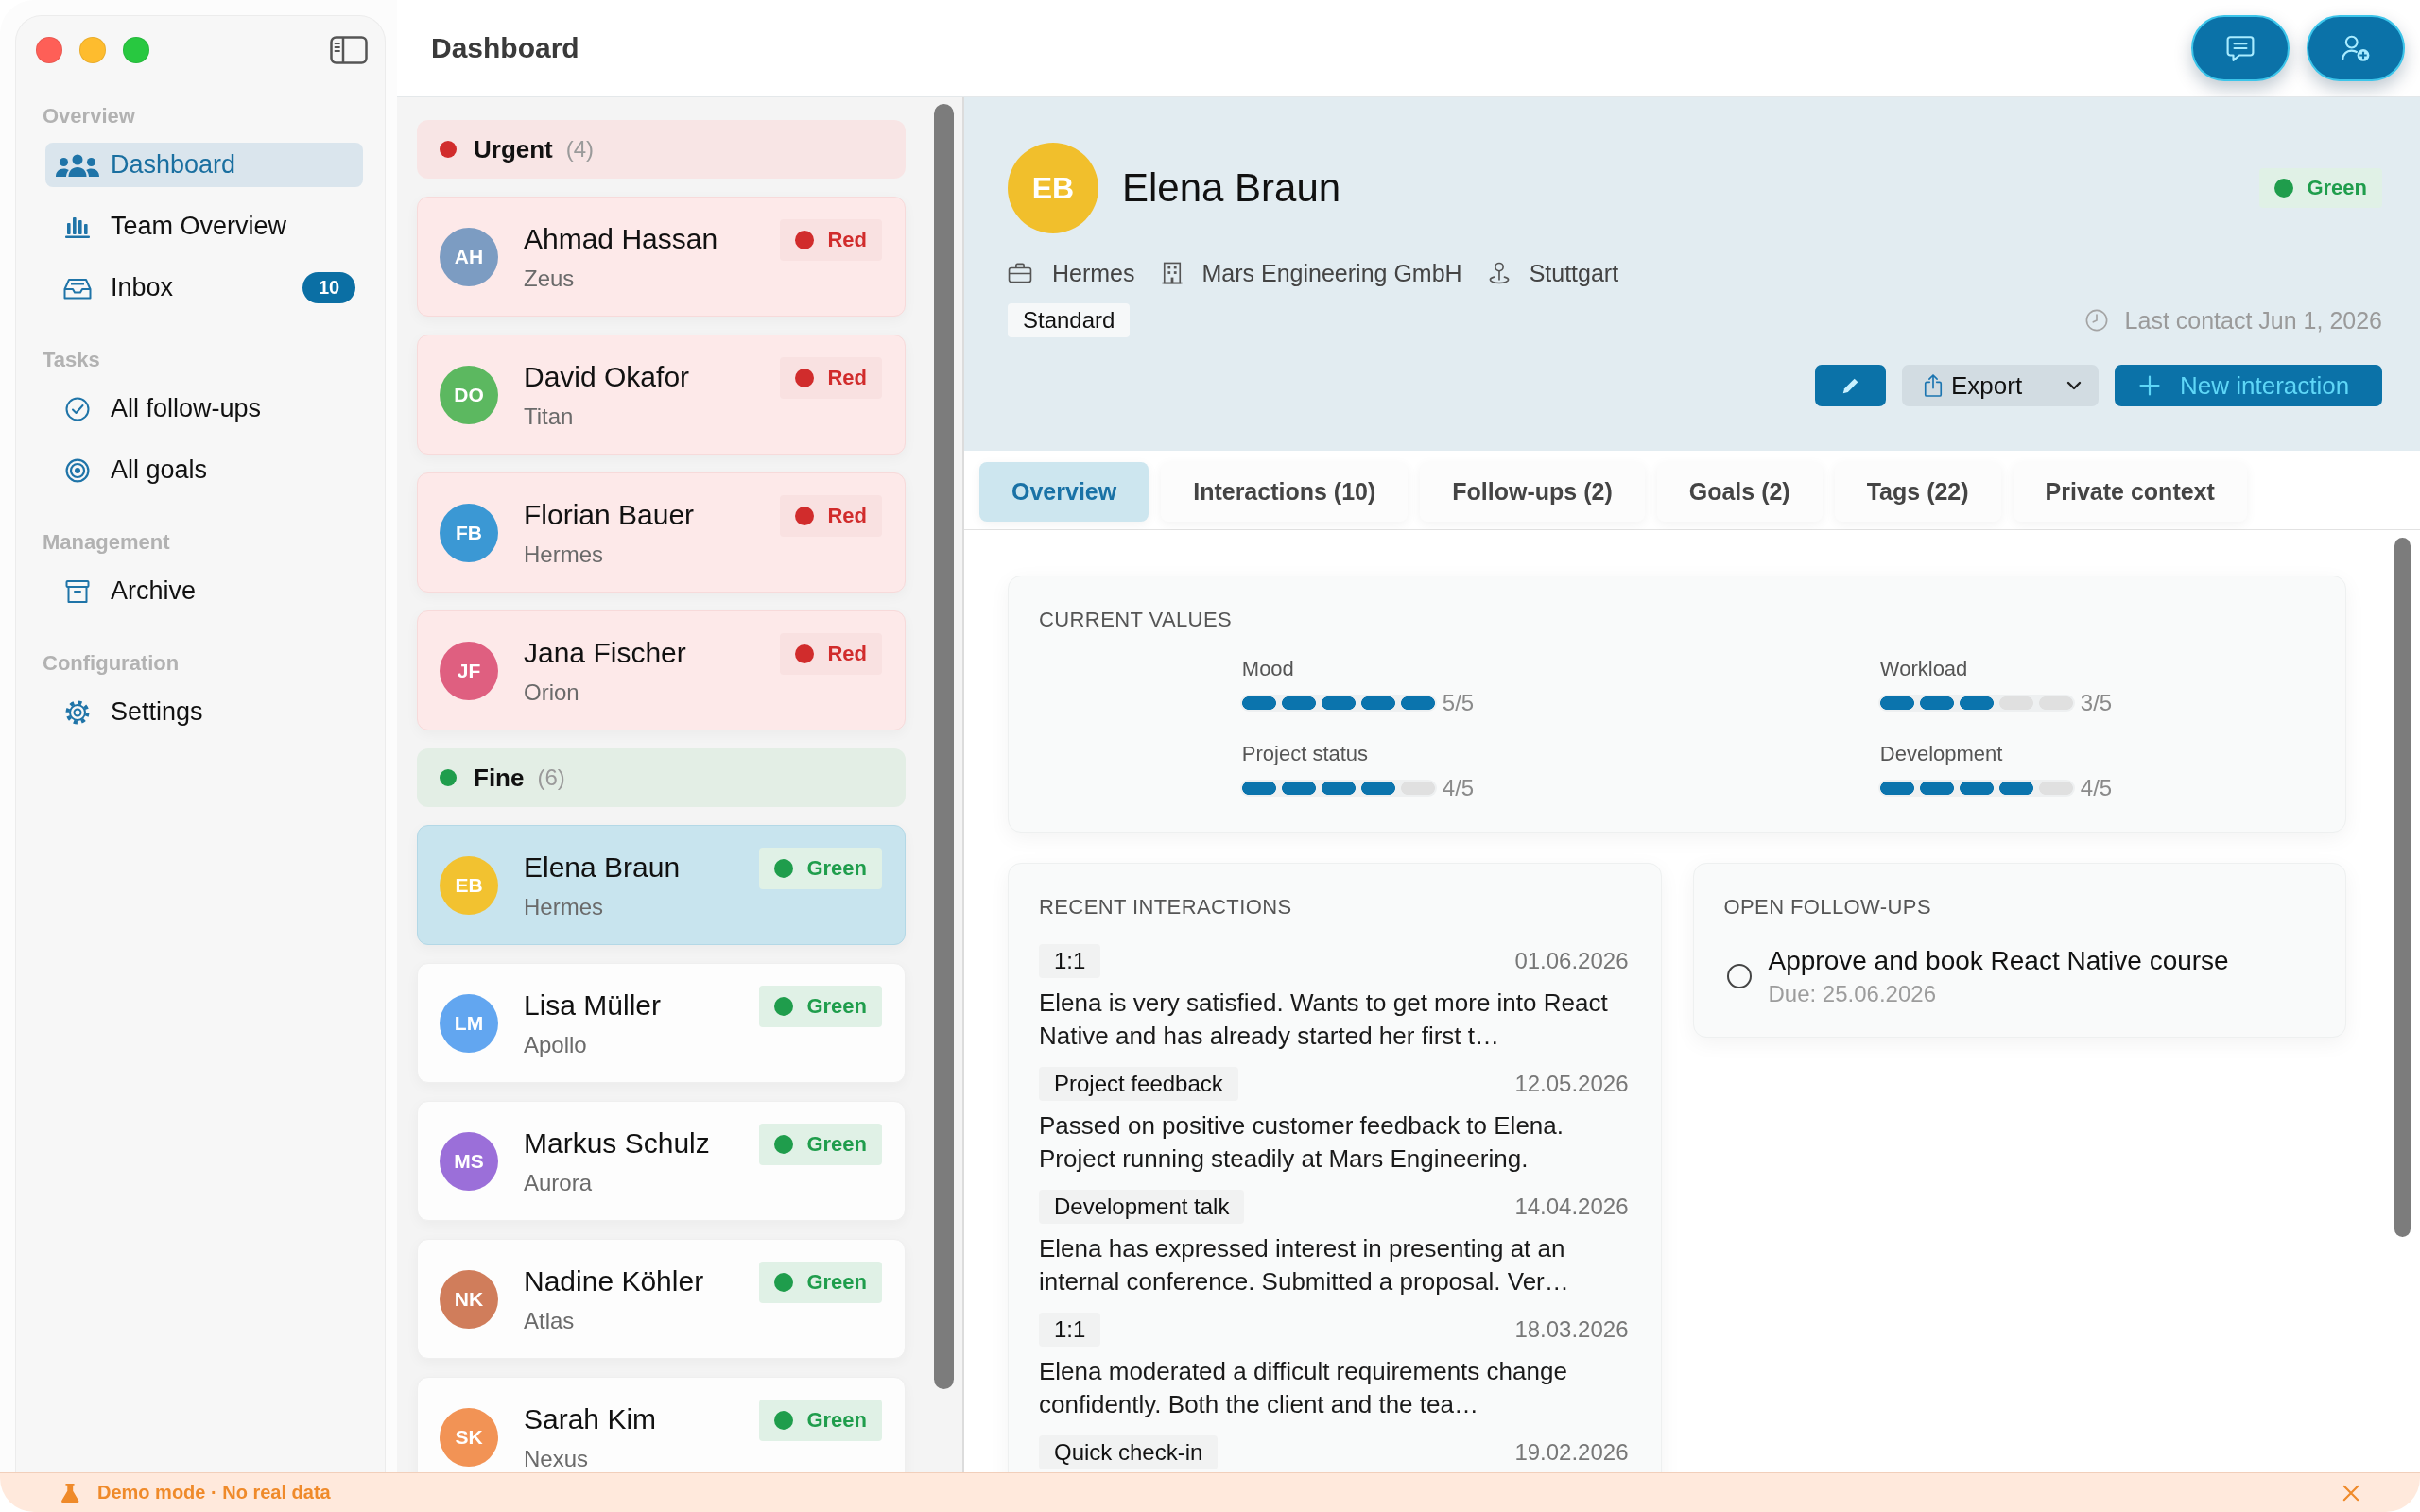 The width and height of the screenshot is (2420, 1512). I want to click on section-label: Configuration, so click(112, 663).